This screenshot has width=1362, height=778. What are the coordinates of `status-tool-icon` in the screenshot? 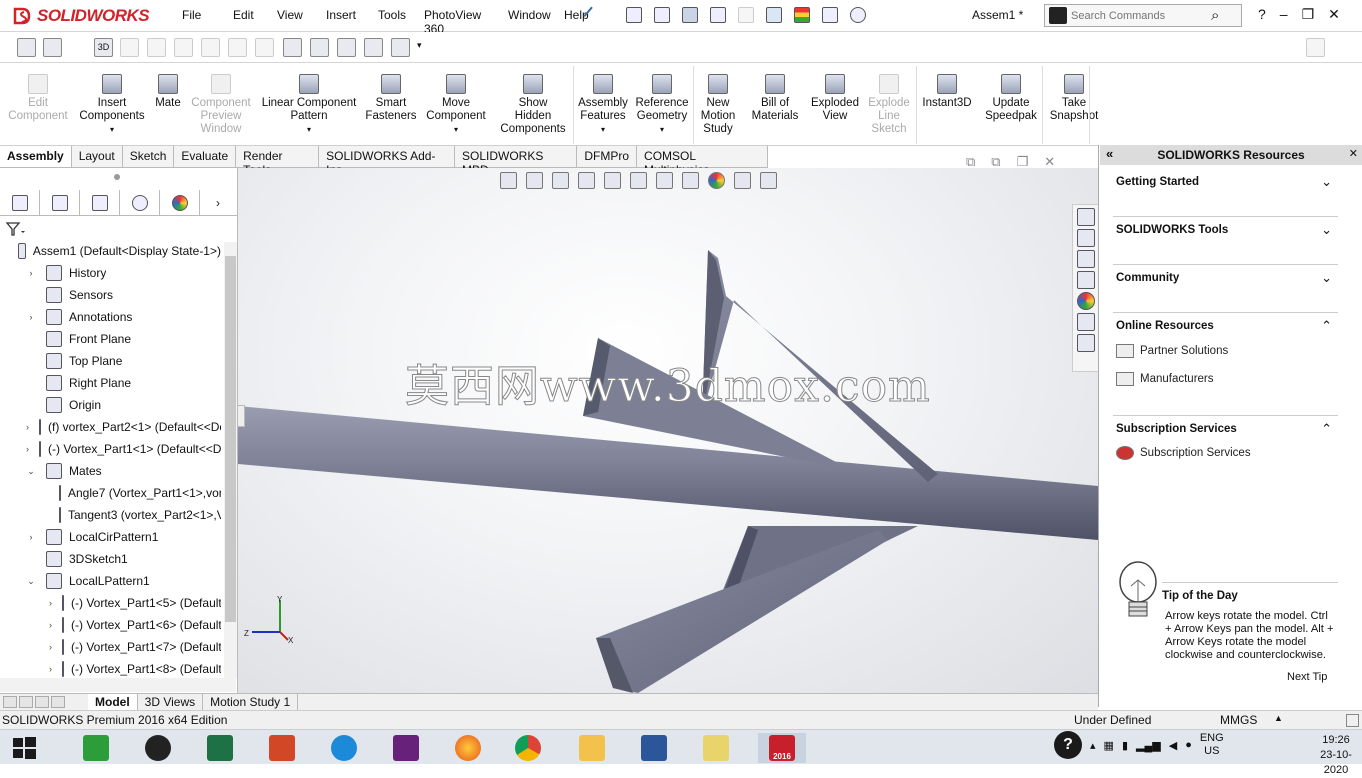 It's located at (1352, 720).